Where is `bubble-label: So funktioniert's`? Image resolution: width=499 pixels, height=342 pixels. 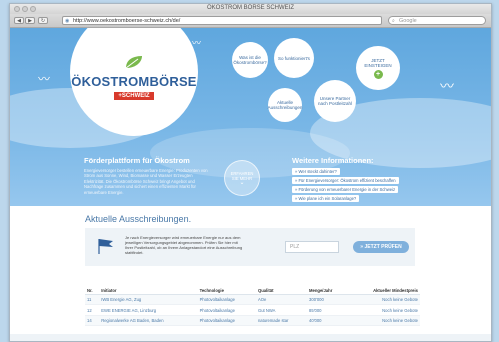 bubble-label: So funktioniert's is located at coordinates (294, 58).